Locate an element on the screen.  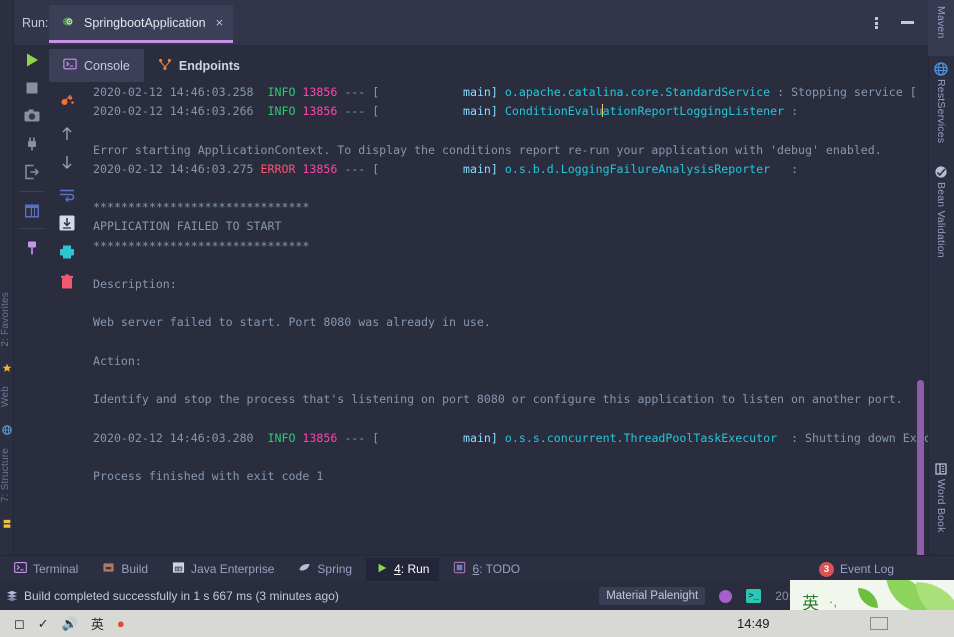
todo-icon is located at coordinates (459, 569).